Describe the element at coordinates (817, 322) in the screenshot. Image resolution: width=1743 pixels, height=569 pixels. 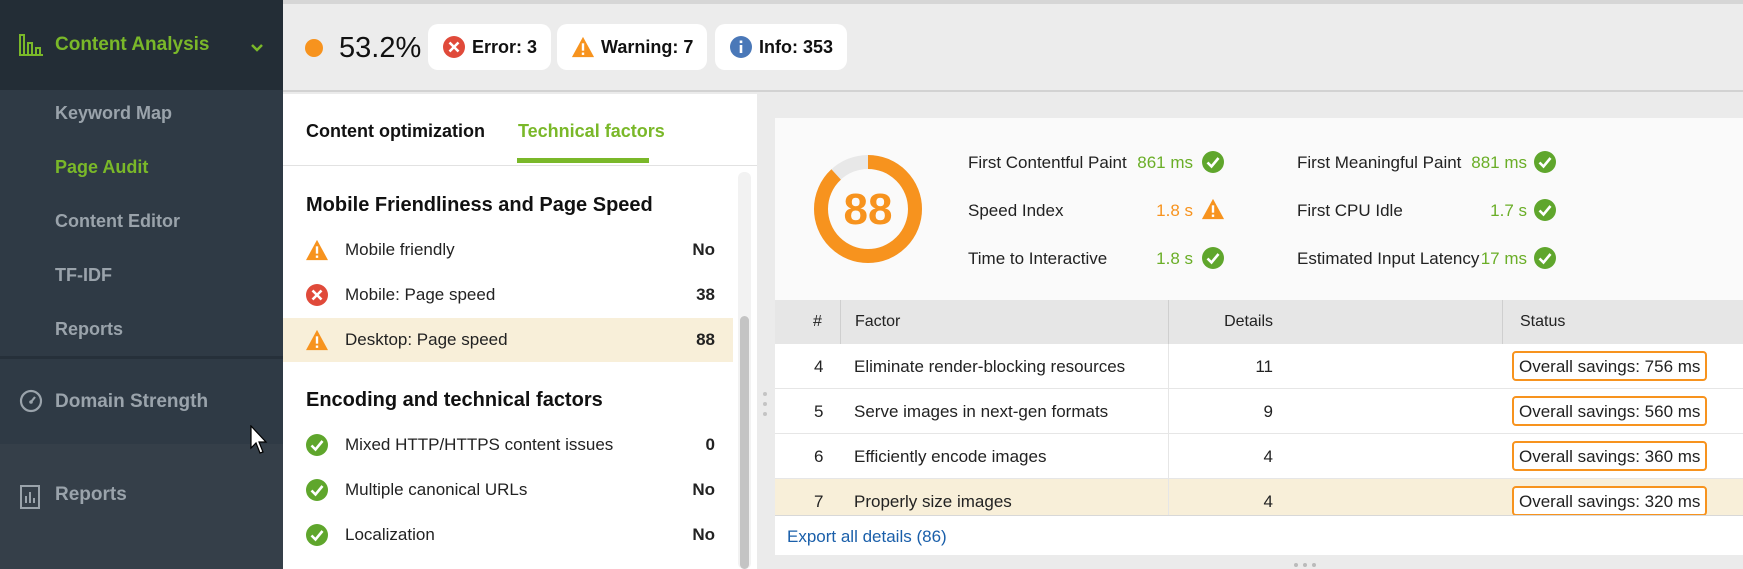
I see `column-header-num: #` at that location.